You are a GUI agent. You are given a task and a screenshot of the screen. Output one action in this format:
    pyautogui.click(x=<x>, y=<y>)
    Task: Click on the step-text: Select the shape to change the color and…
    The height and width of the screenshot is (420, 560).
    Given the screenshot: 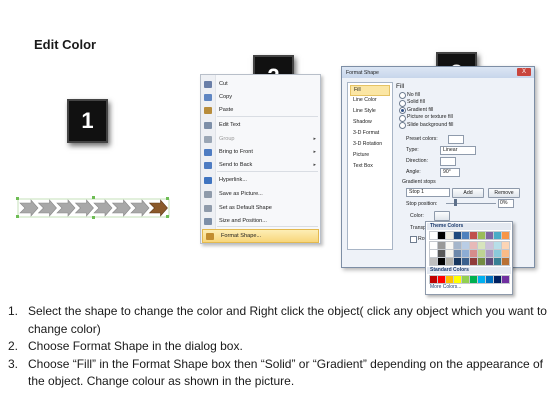 What is the action you would take?
    pyautogui.click(x=287, y=320)
    